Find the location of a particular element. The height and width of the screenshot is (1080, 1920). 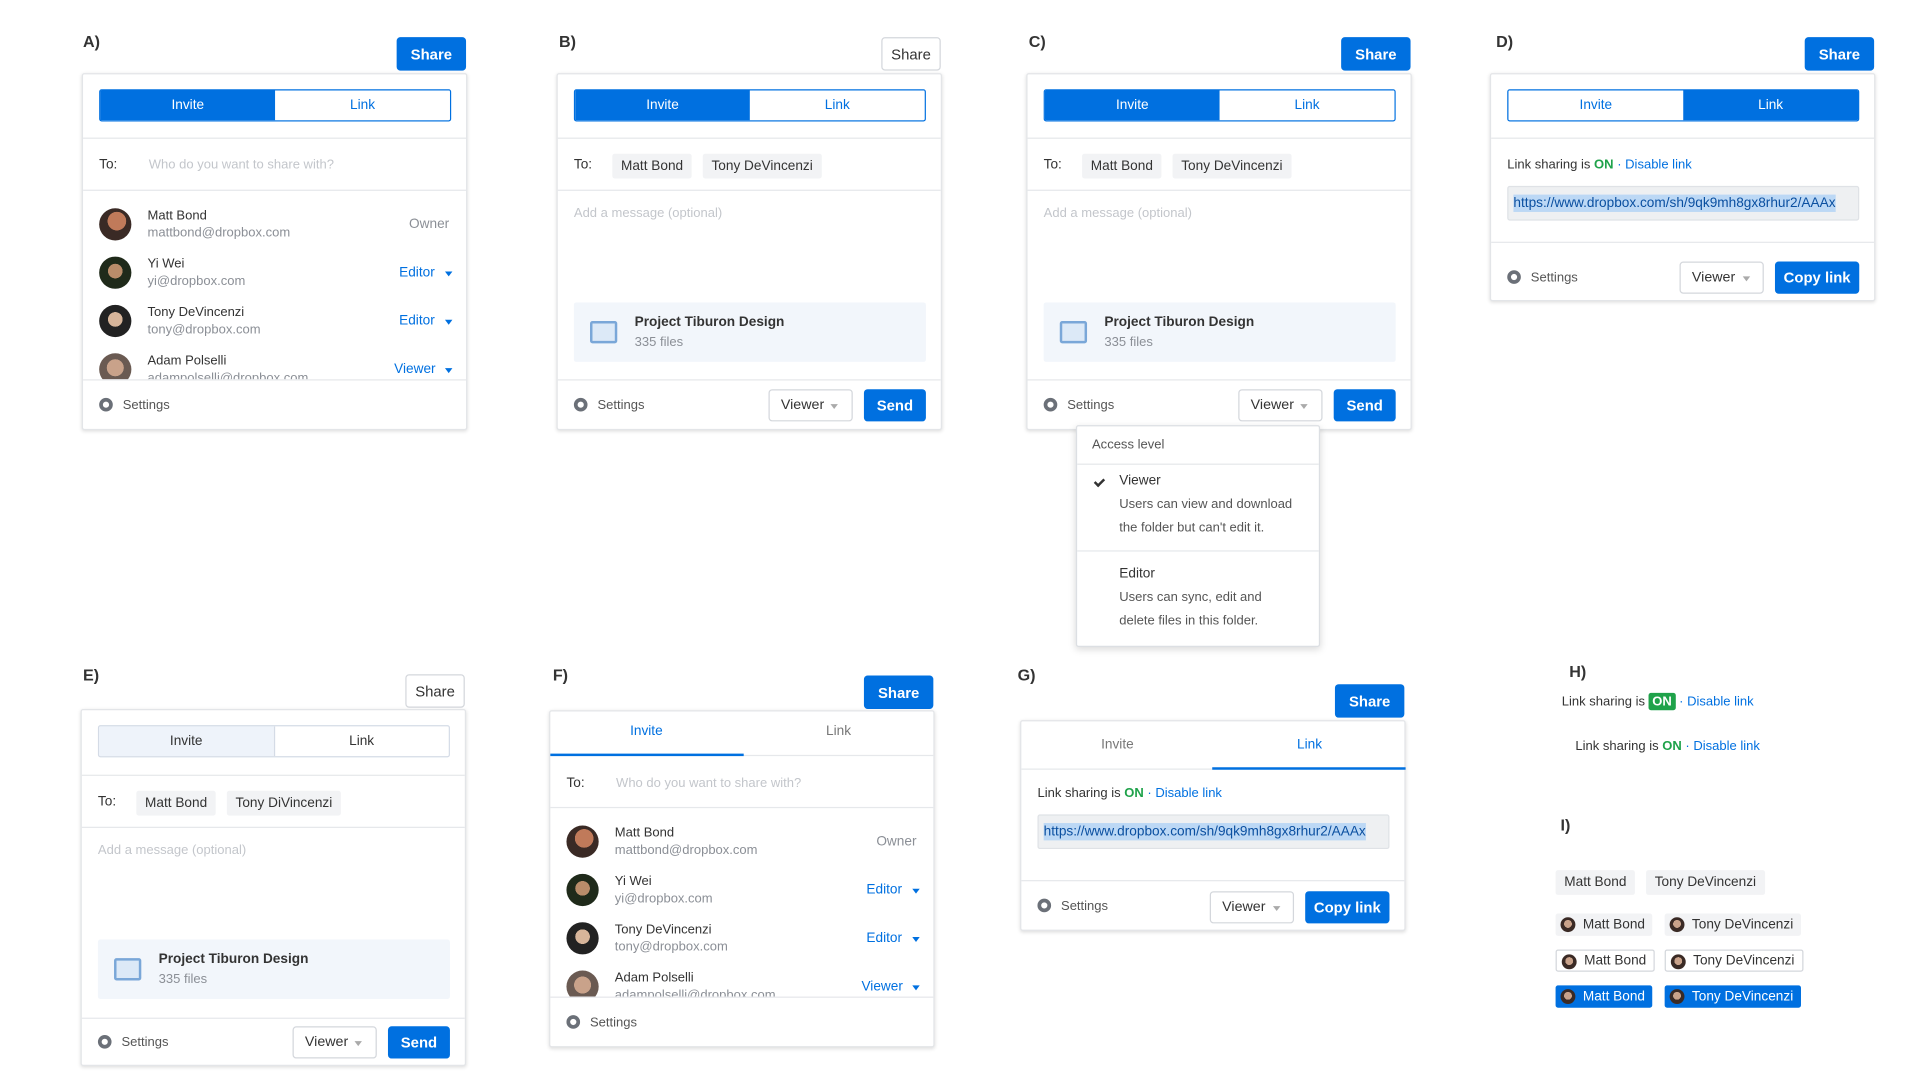

link-status-label: Link sharing is is located at coordinates (1603, 701).